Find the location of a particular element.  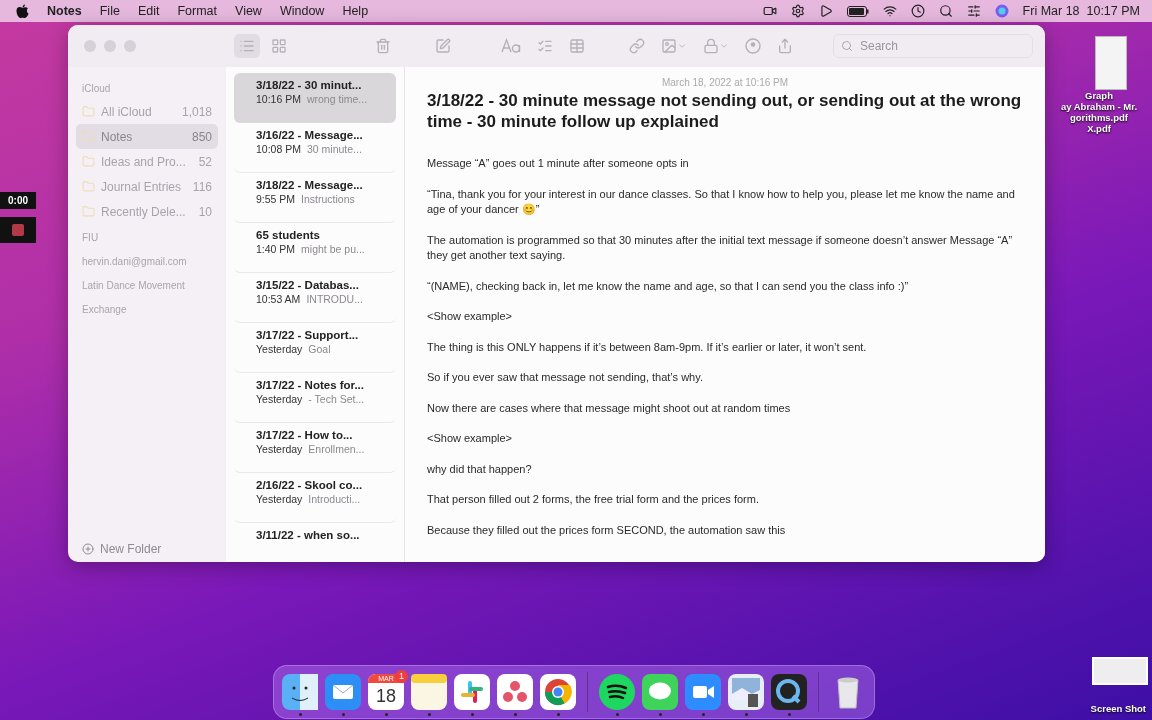

quicktime-icon is located at coordinates (789, 692).